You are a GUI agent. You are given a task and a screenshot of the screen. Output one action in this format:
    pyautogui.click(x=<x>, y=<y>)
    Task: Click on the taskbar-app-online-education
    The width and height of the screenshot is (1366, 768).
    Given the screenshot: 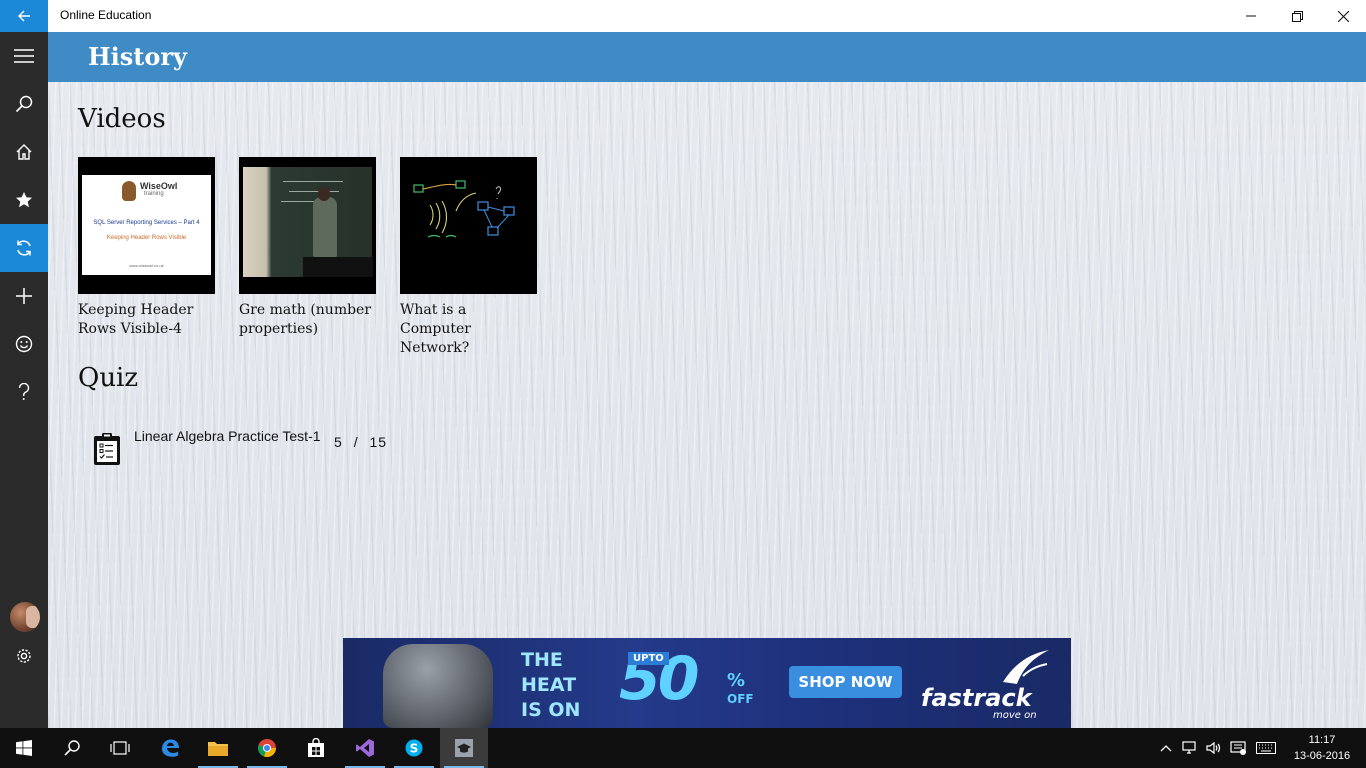 What is the action you would take?
    pyautogui.click(x=464, y=748)
    